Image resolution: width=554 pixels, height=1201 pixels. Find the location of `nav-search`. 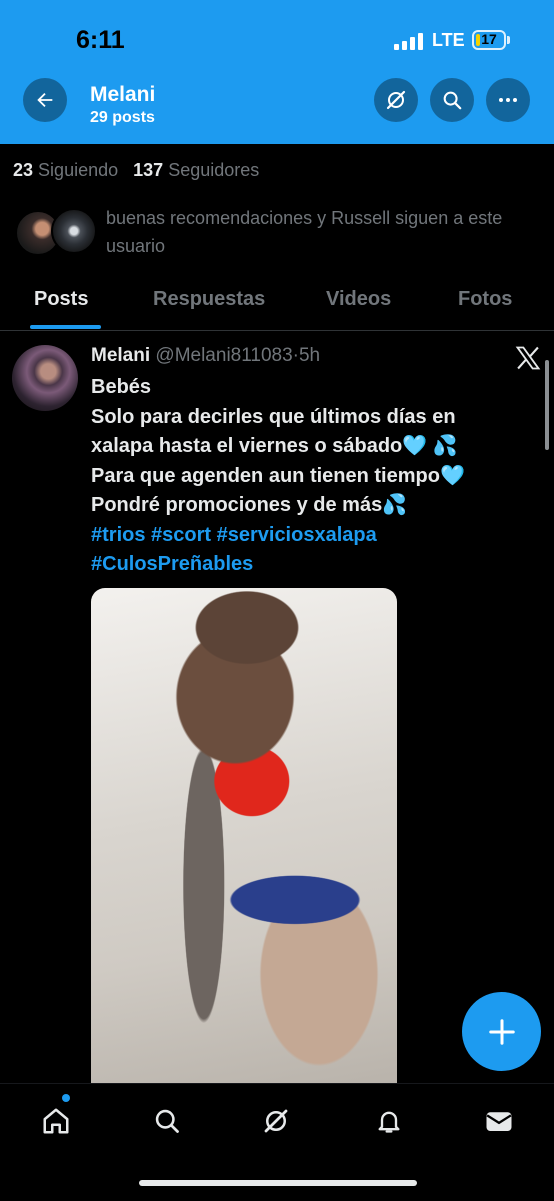

nav-search is located at coordinates (167, 1121).